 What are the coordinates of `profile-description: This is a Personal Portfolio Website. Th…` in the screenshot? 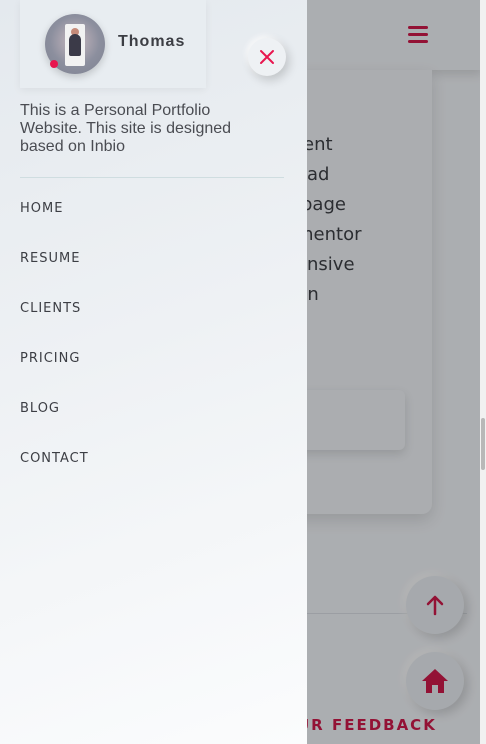 It's located at (126, 128).